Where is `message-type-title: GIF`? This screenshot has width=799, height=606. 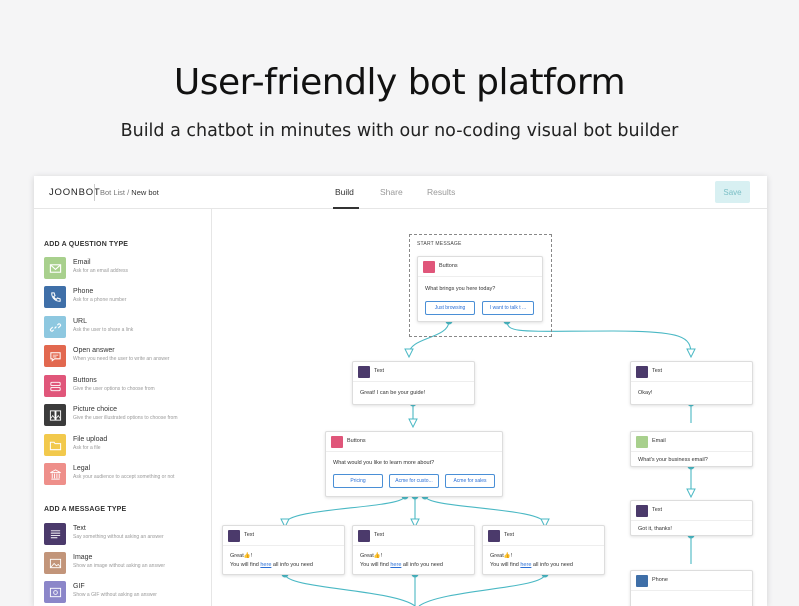
message-type-title: GIF is located at coordinates (79, 586).